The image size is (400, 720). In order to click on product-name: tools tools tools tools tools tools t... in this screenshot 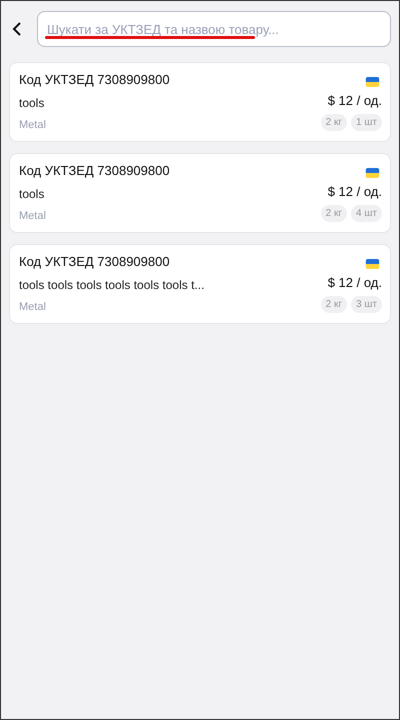, I will do `click(111, 285)`.